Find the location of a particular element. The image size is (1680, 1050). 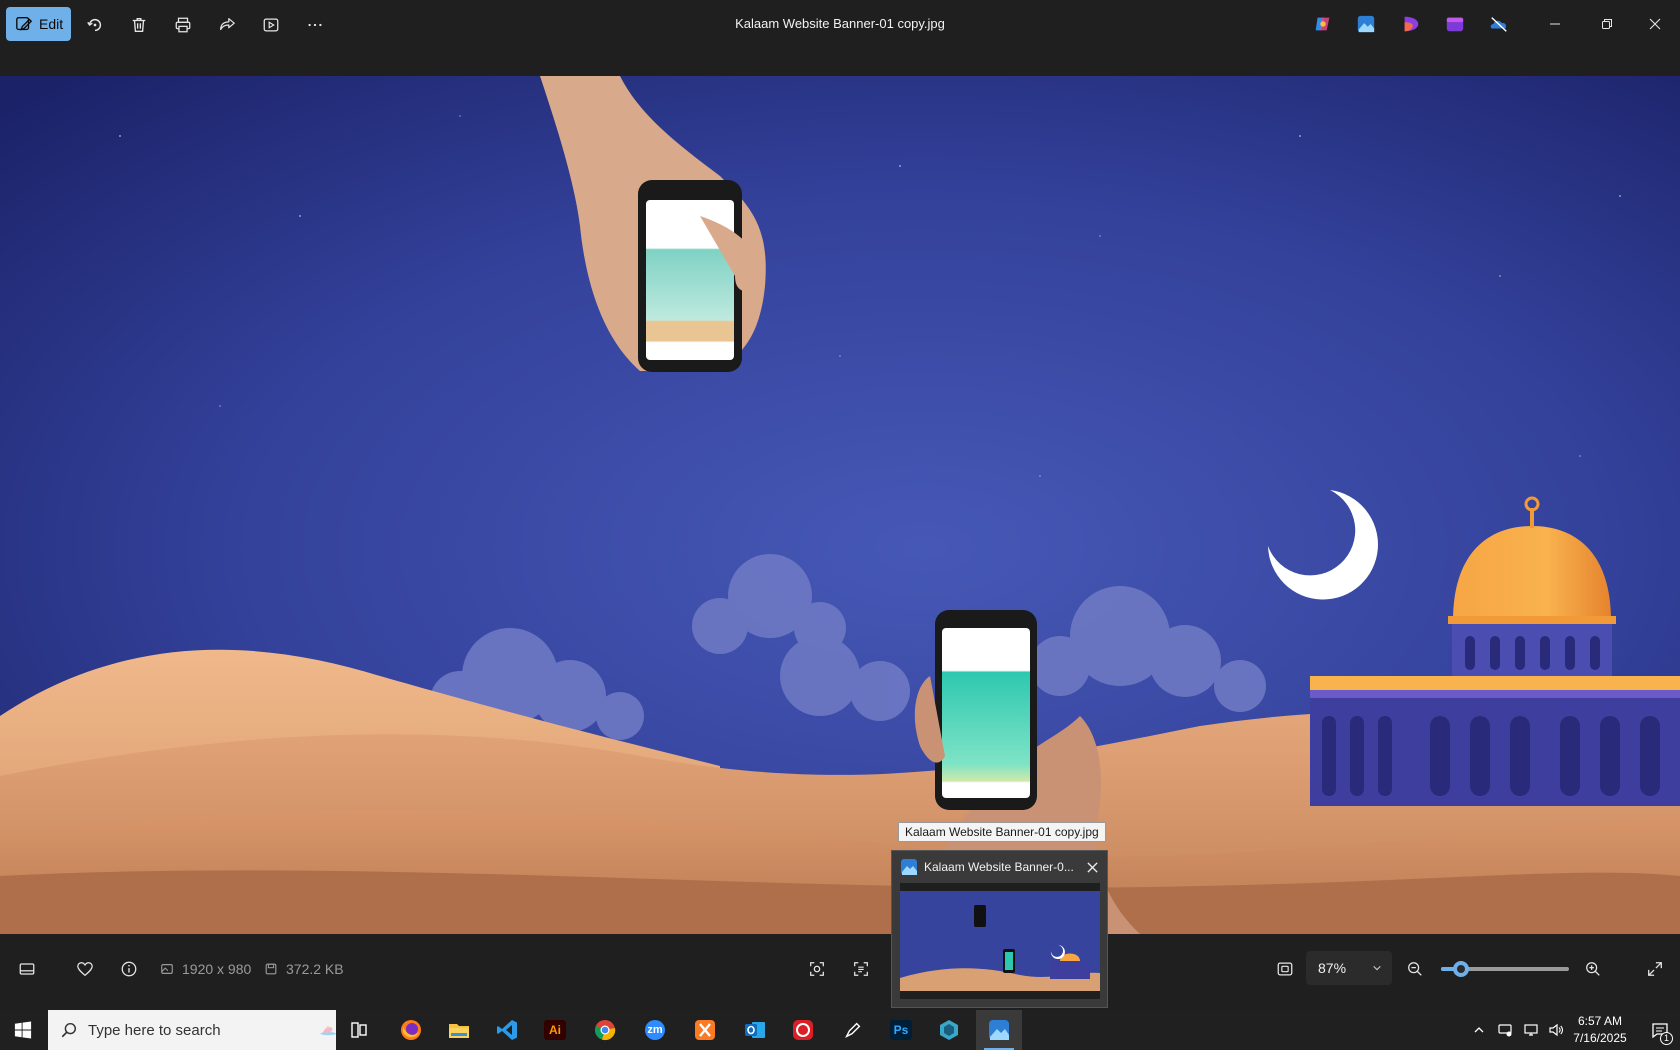

fullscreen-button is located at coordinates (1655, 969).